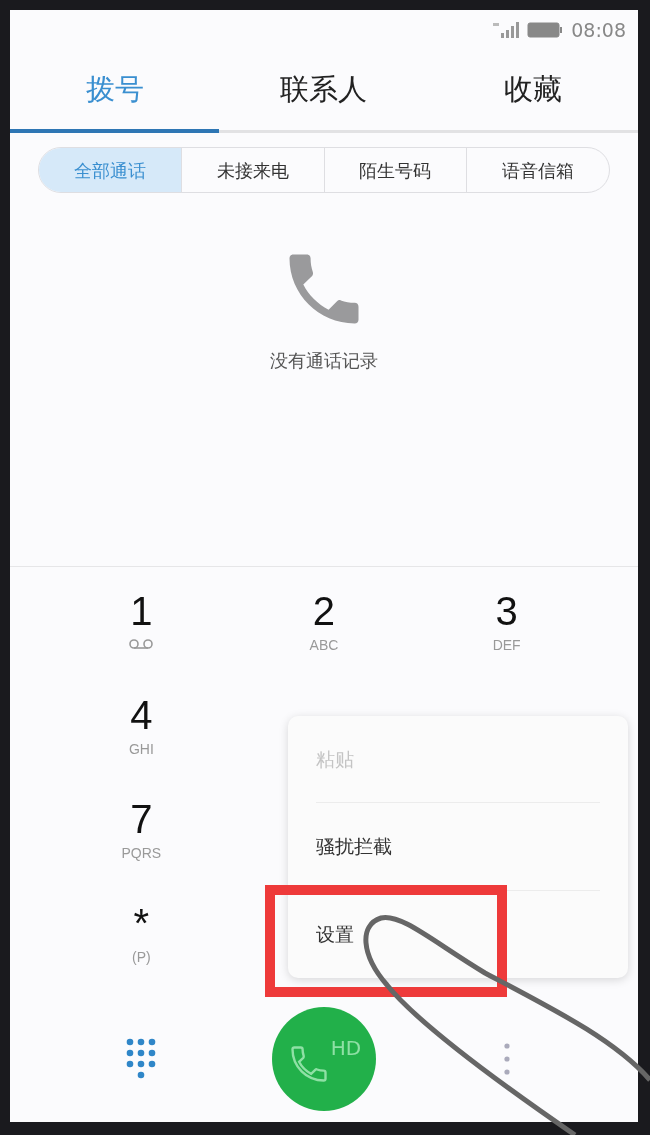 The image size is (650, 1135). I want to click on clock: 08:08, so click(598, 30).